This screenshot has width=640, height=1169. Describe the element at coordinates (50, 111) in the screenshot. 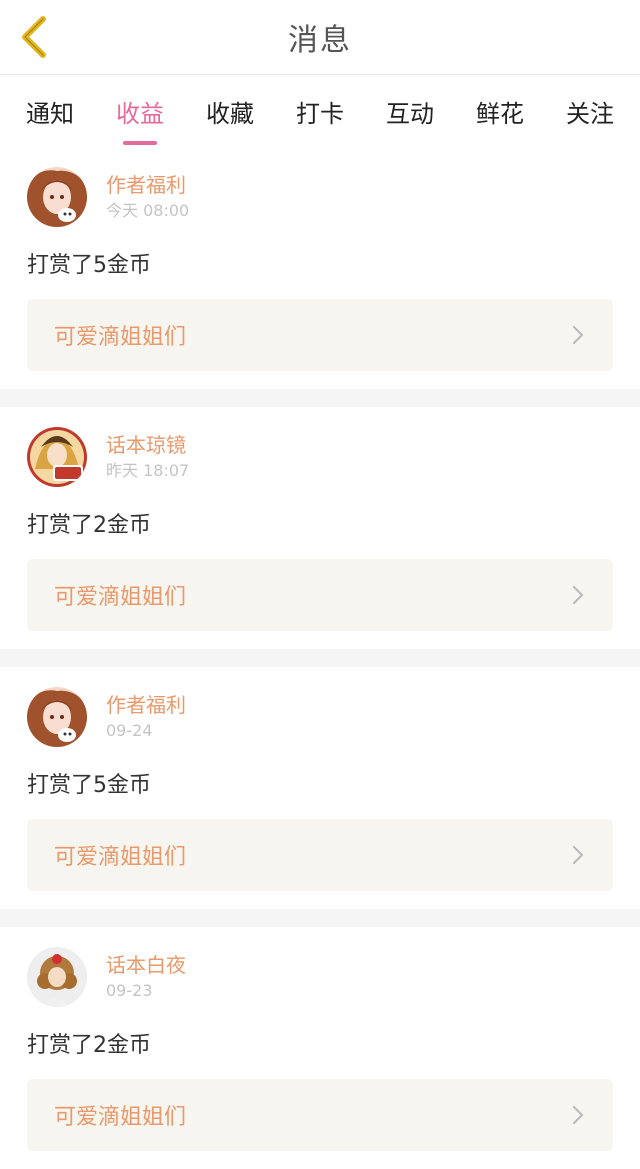

I see `tab-notifications: 通知` at that location.